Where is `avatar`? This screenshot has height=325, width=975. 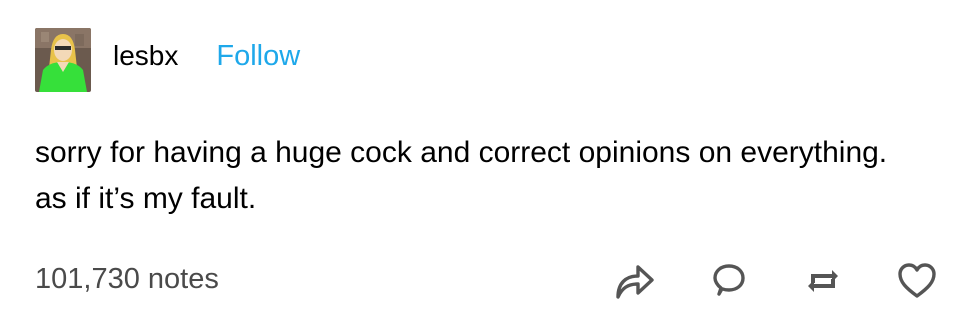 avatar is located at coordinates (63, 60).